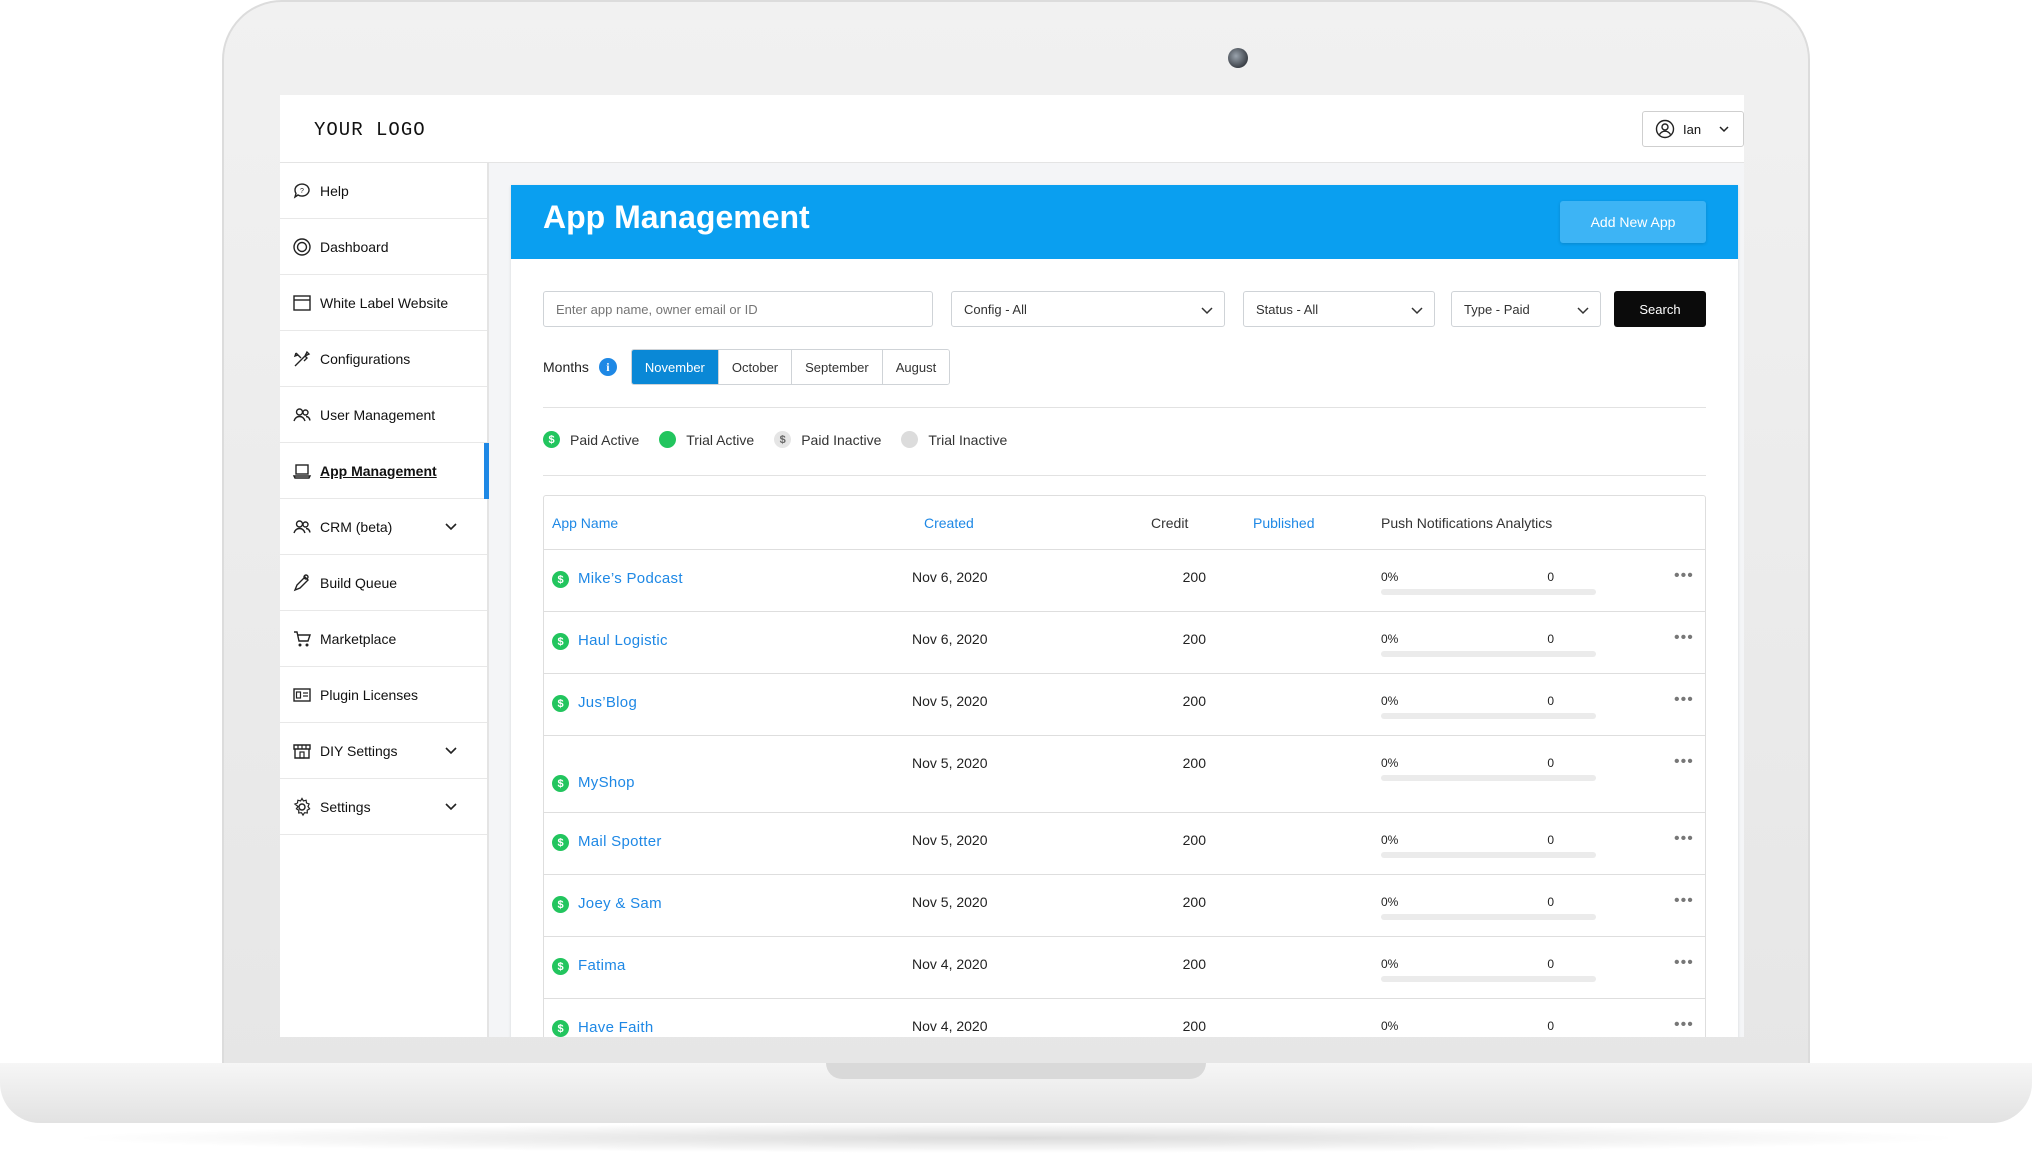 The width and height of the screenshot is (2032, 1170). Describe the element at coordinates (585, 523) in the screenshot. I see `column-header-app-name: App Name` at that location.